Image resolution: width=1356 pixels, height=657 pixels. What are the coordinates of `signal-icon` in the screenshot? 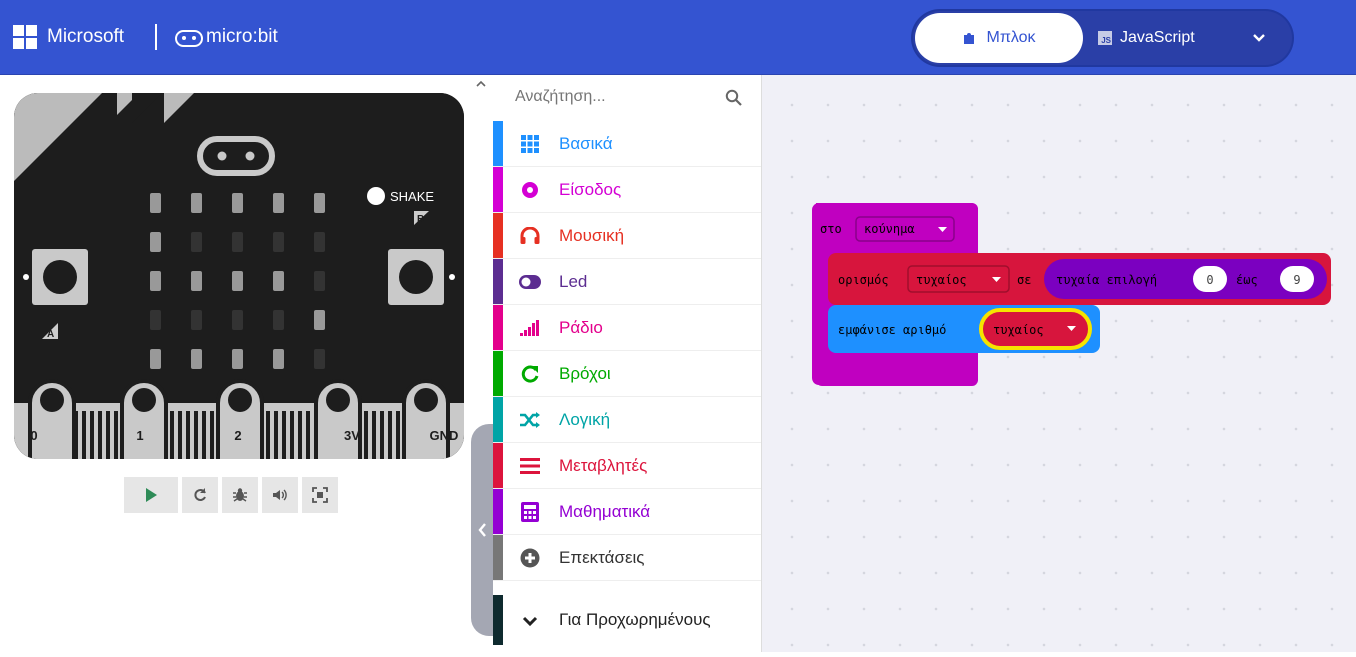 It's located at (530, 328).